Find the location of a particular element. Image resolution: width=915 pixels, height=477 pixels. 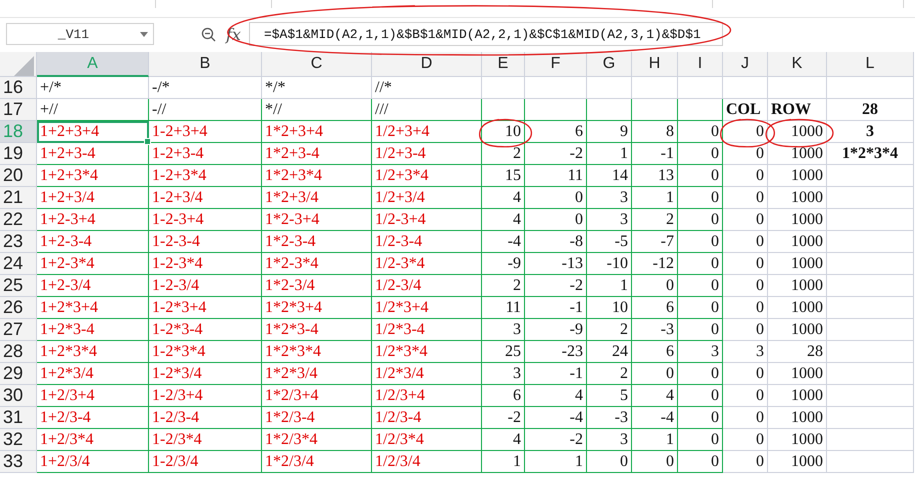

table-cell: 15 is located at coordinates (503, 176).